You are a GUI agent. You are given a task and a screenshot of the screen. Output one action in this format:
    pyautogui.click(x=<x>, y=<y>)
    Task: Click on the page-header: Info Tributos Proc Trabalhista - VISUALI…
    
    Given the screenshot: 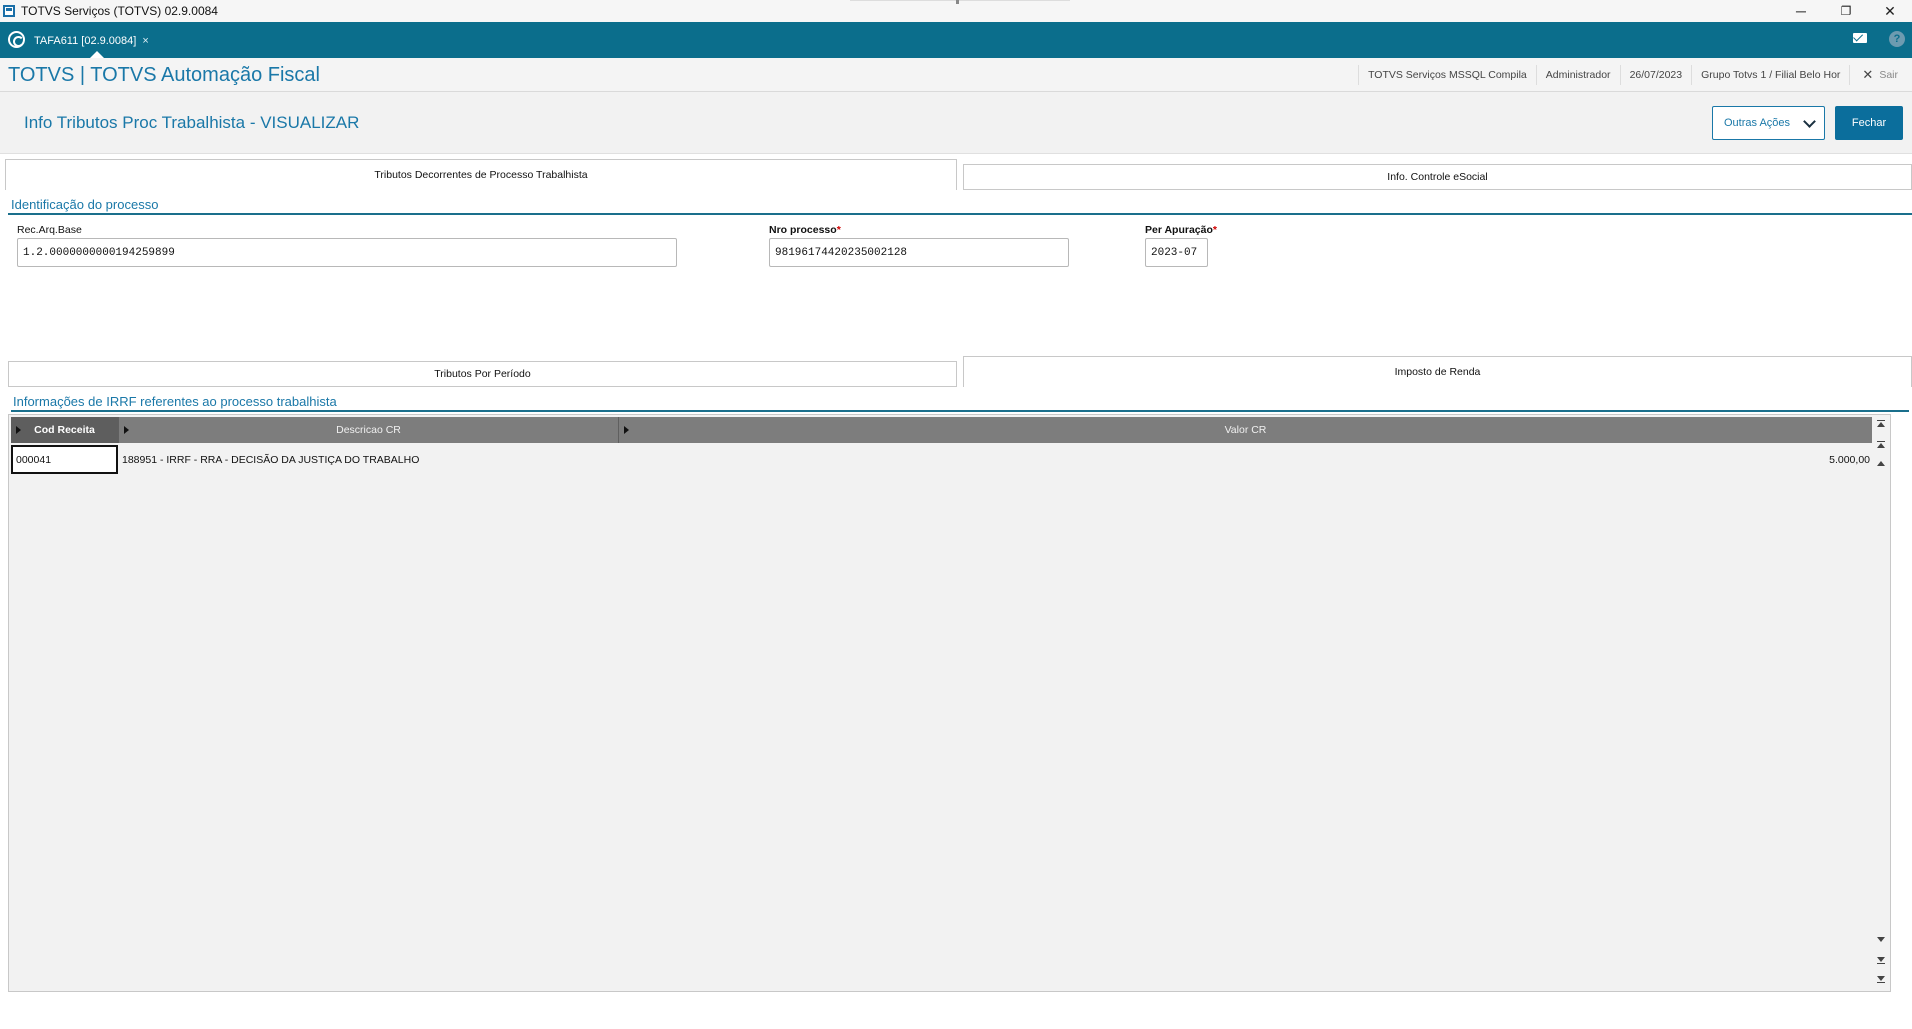 What is the action you would take?
    pyautogui.click(x=956, y=123)
    